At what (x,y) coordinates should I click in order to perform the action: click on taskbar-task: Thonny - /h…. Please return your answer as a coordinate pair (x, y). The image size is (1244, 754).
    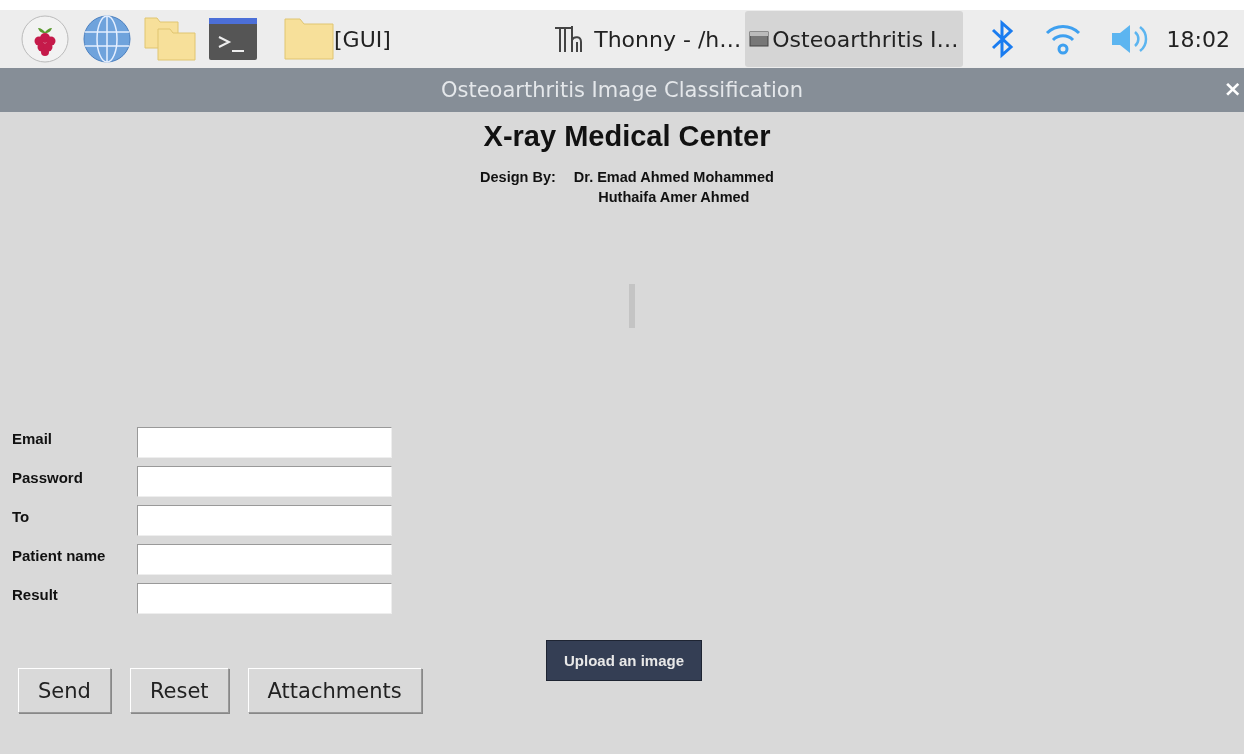
    Looking at the image, I should click on (647, 39).